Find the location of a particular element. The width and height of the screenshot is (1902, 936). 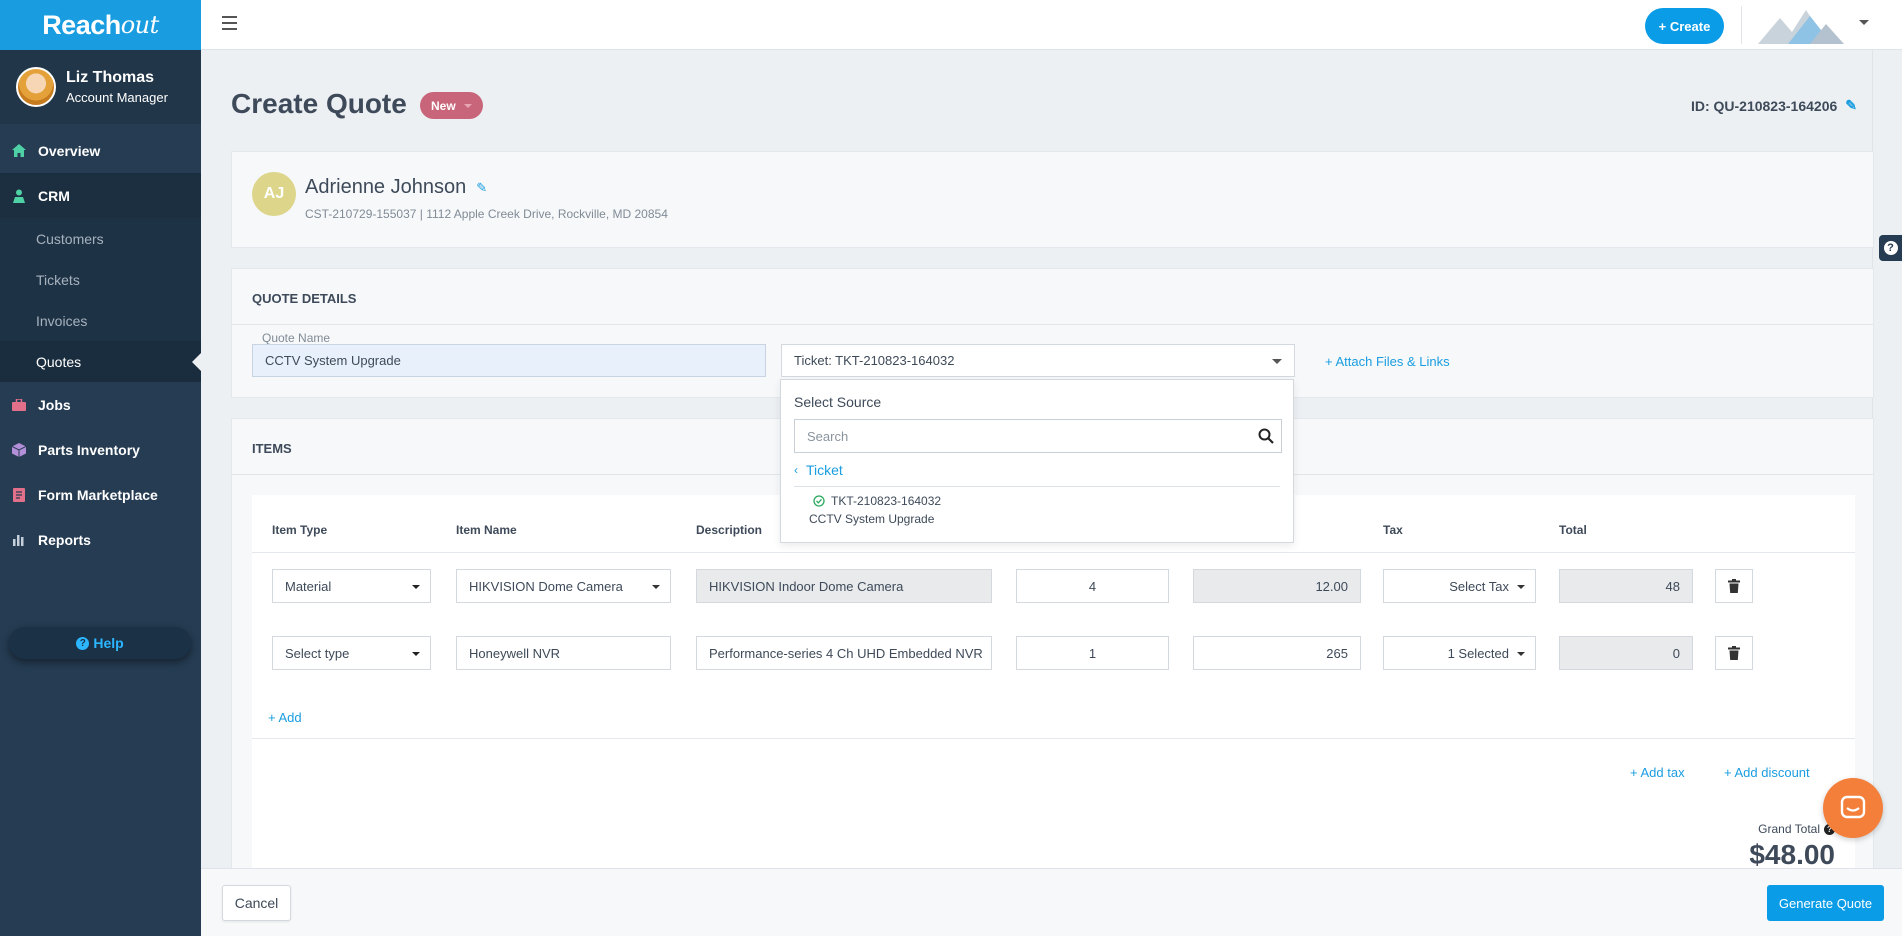

item-quantity-input: 1 is located at coordinates (1092, 653).